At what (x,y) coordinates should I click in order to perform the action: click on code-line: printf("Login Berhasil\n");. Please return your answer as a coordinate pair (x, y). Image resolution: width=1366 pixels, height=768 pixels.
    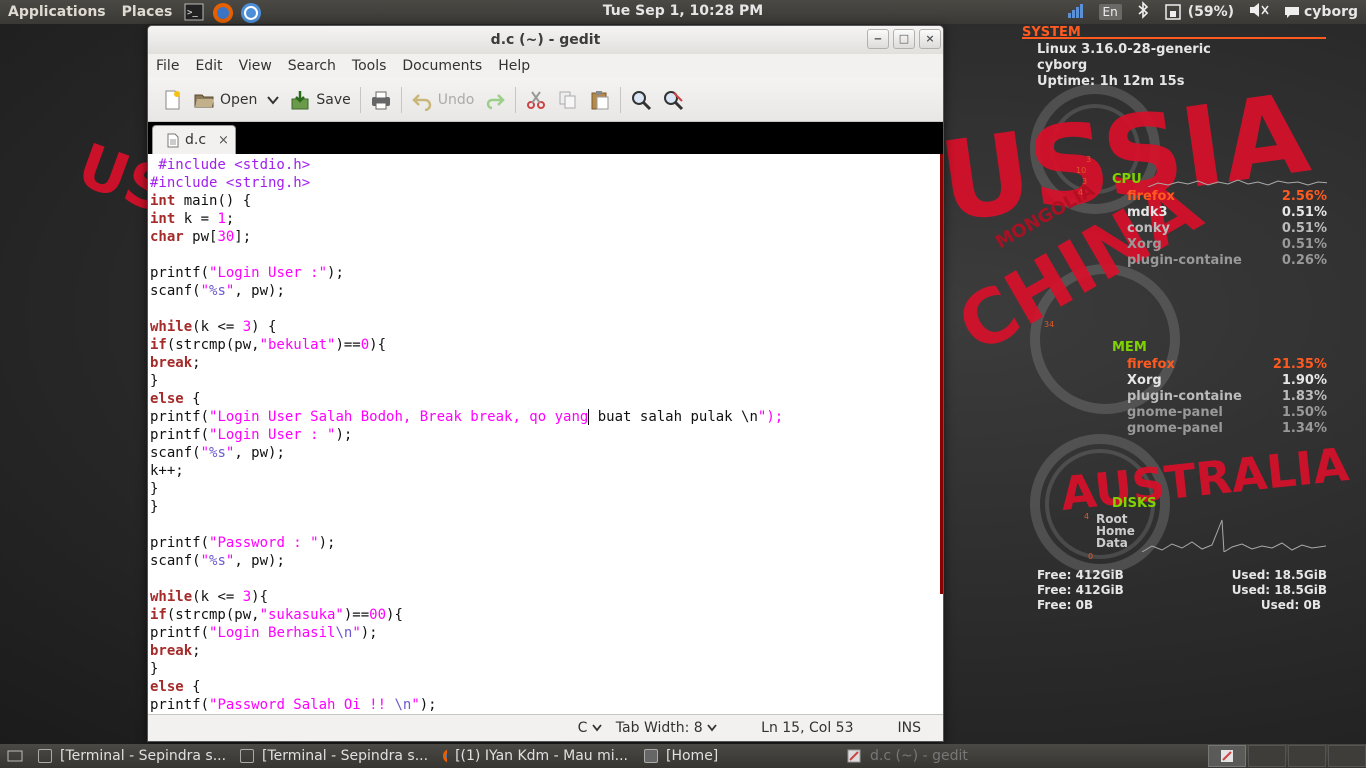
    Looking at the image, I should click on (545, 633).